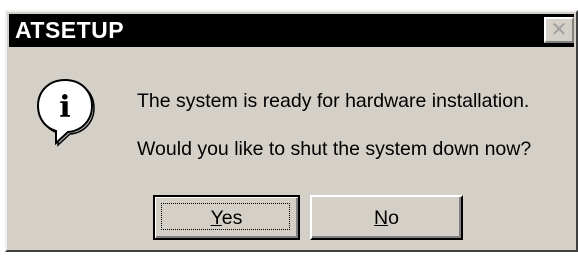 The width and height of the screenshot is (578, 256). I want to click on info-icon: i, so click(65, 112).